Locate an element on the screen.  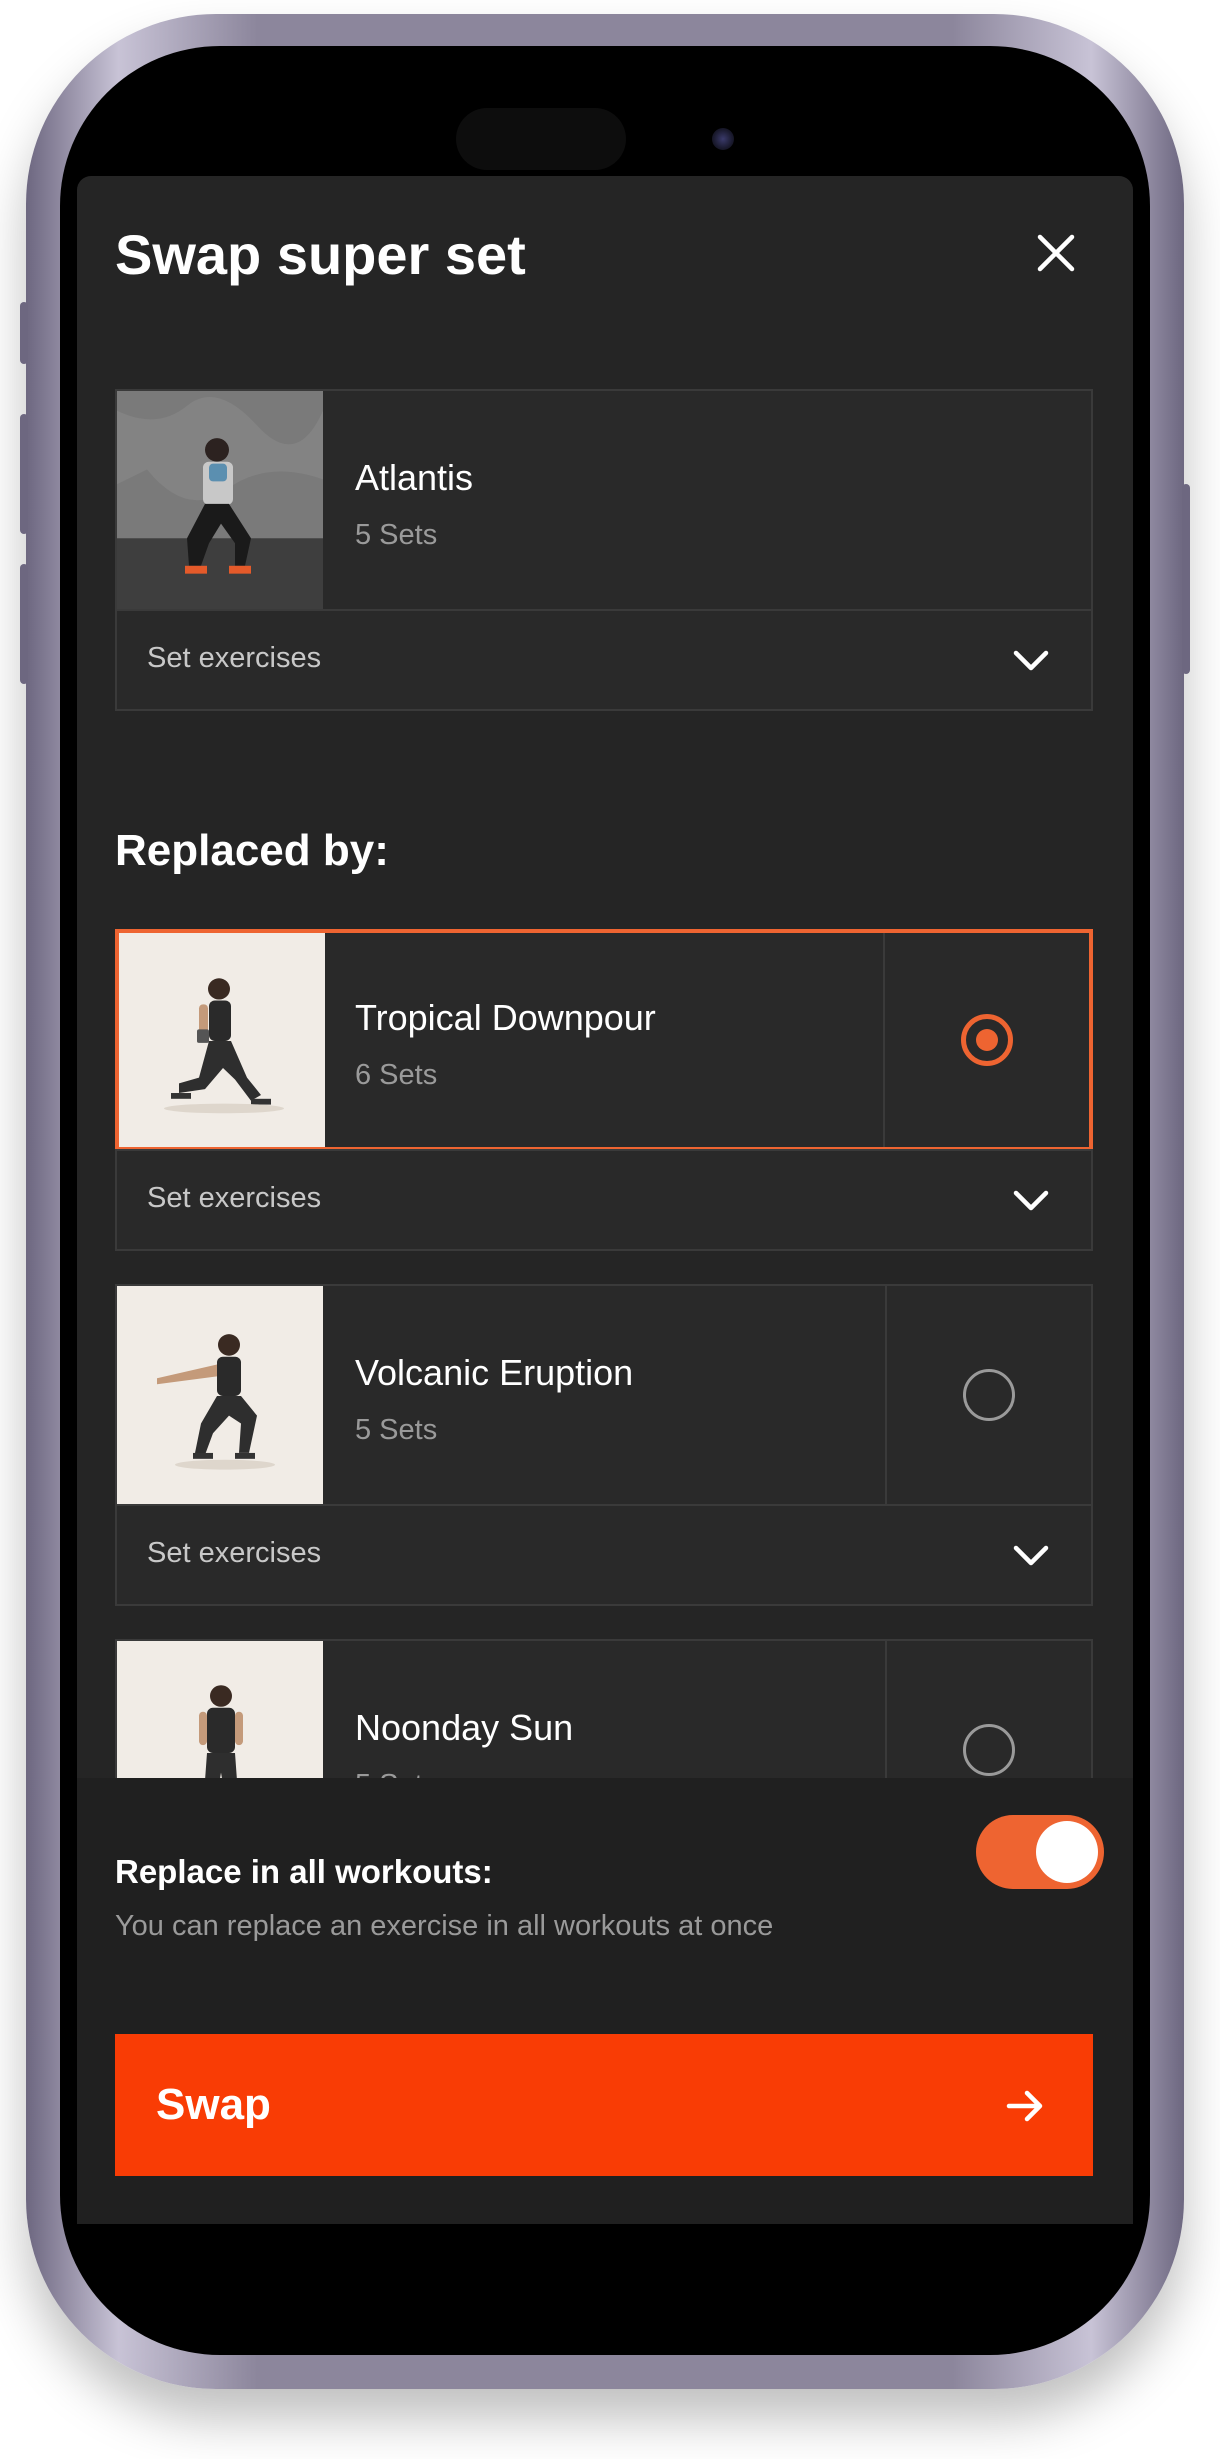
dynamic-island is located at coordinates (606, 139).